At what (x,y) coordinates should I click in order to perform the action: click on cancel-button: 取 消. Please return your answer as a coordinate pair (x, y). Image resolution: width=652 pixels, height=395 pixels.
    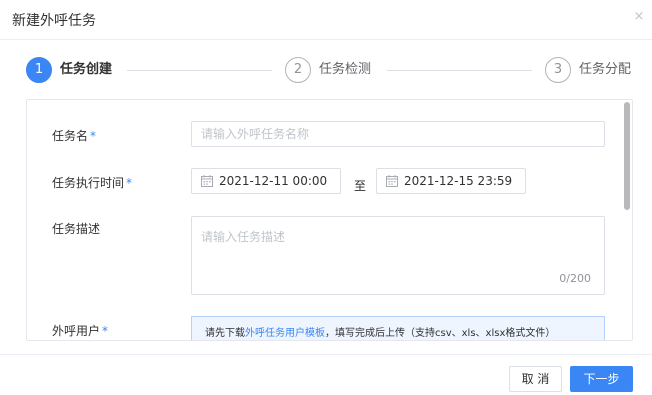
    Looking at the image, I should click on (535, 379).